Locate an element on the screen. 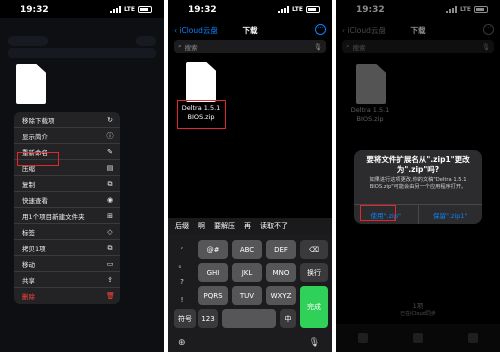  space-key is located at coordinates (249, 318).